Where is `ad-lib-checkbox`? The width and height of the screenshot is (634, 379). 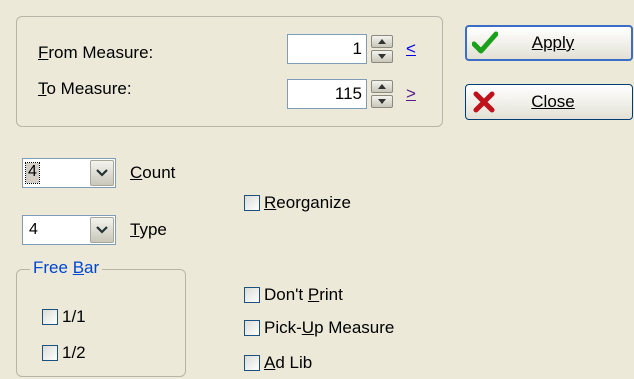 ad-lib-checkbox is located at coordinates (252, 363).